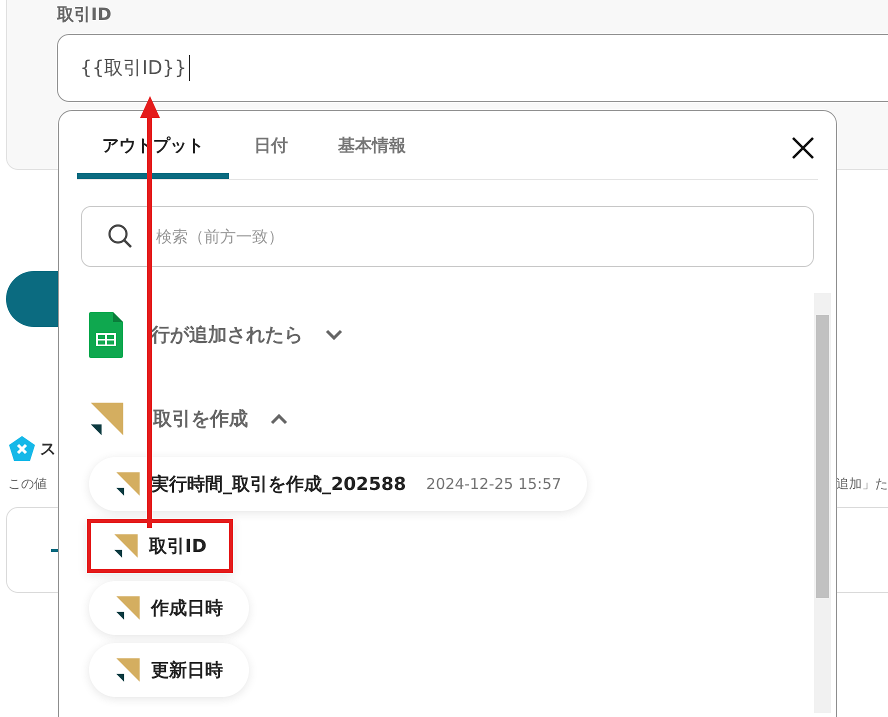 This screenshot has height=717, width=888. What do you see at coordinates (334, 335) in the screenshot?
I see `chevron-down-icon` at bounding box center [334, 335].